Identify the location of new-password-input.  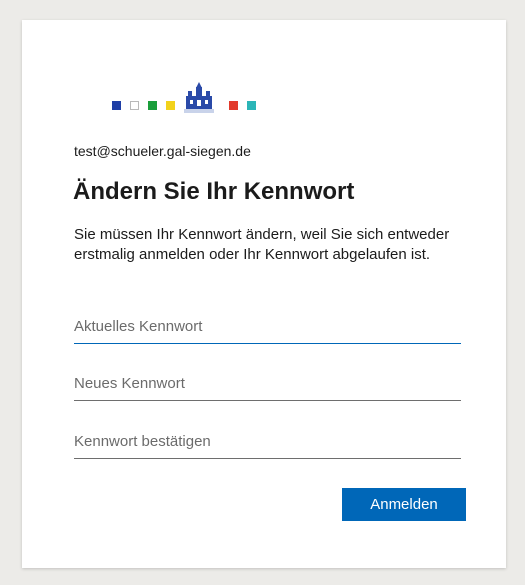
(267, 384).